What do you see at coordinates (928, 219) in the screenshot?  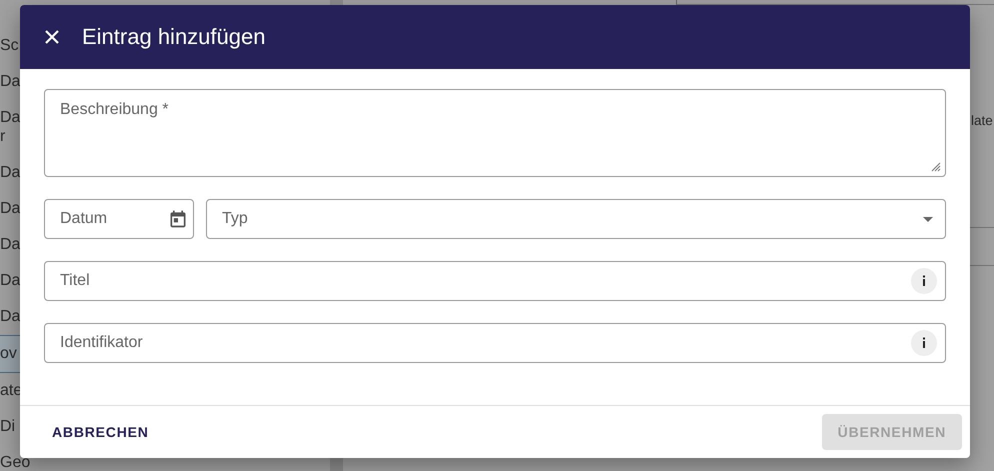 I see `dropdown-arrow-icon` at bounding box center [928, 219].